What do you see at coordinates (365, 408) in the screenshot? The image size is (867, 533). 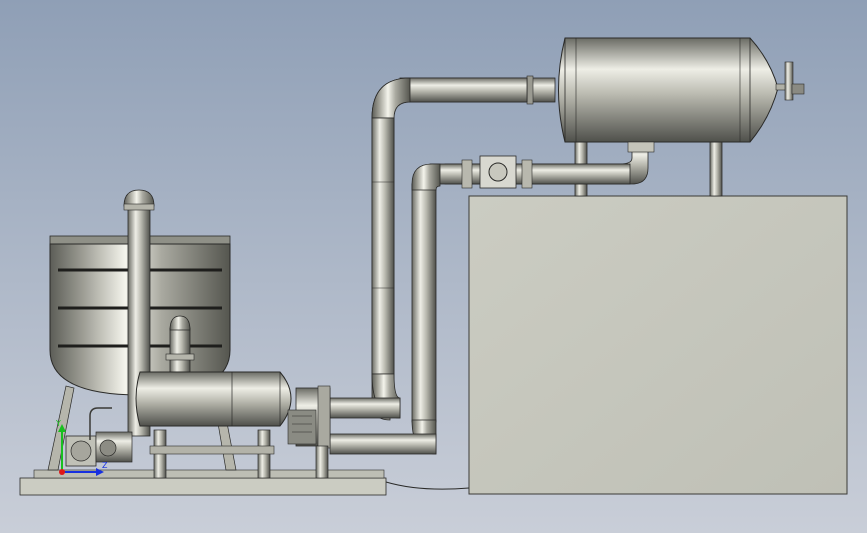 I see `pump-suction-pipe` at bounding box center [365, 408].